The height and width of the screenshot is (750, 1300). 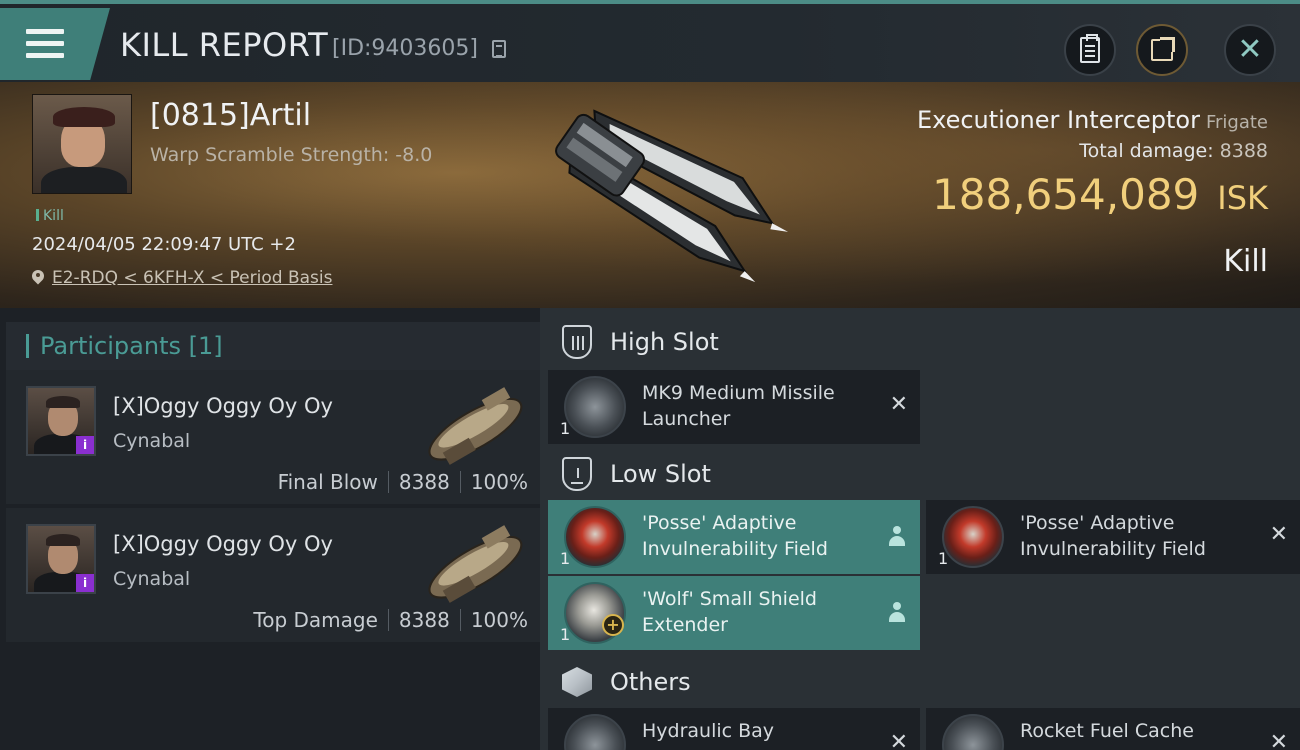 What do you see at coordinates (499, 49) in the screenshot?
I see `copy-id-icon` at bounding box center [499, 49].